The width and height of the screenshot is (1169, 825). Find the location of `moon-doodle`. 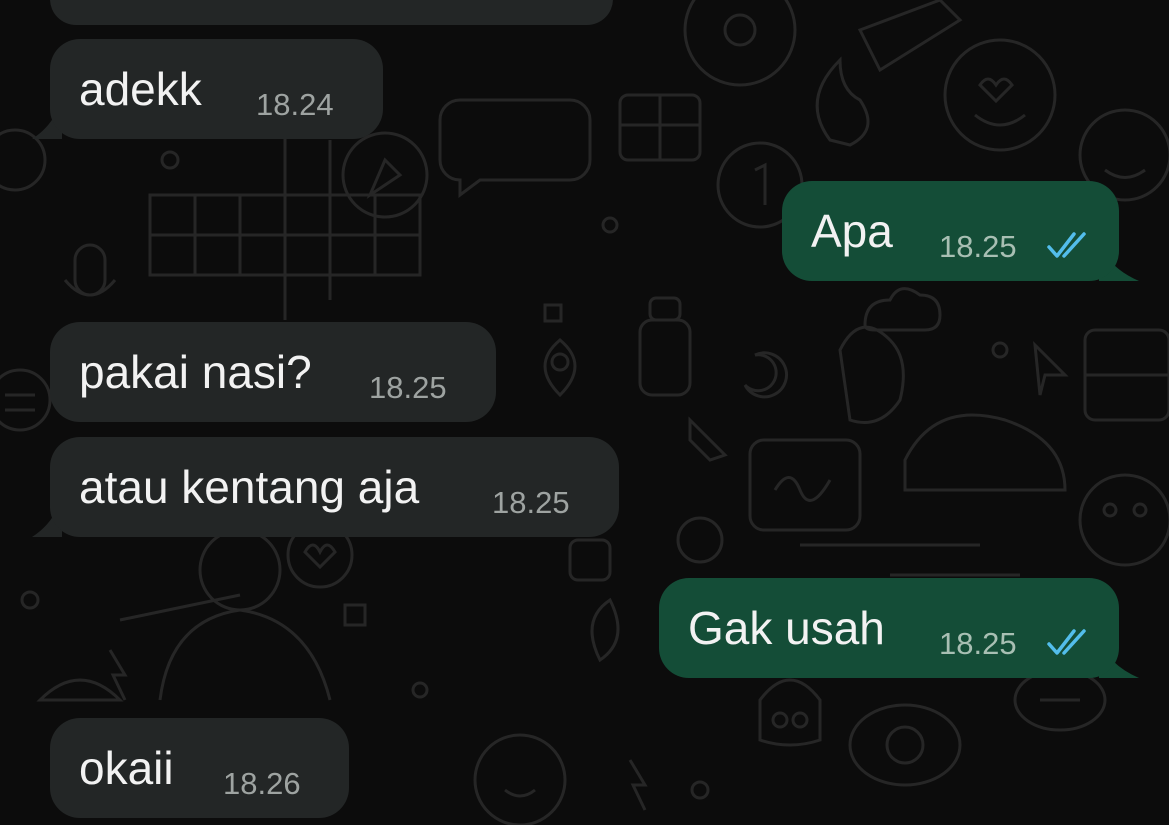

moon-doodle is located at coordinates (765, 375).